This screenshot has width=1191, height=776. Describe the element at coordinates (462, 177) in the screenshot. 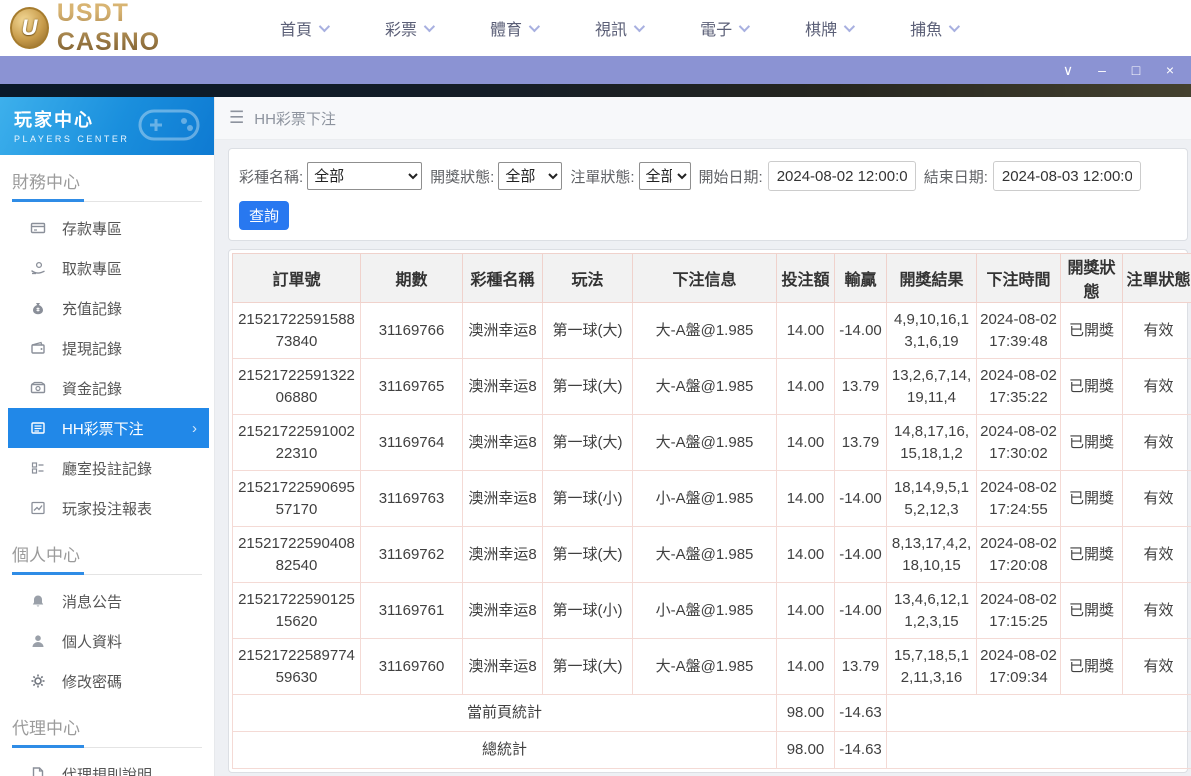

I see `draw-status-label: 開獎狀態:` at that location.